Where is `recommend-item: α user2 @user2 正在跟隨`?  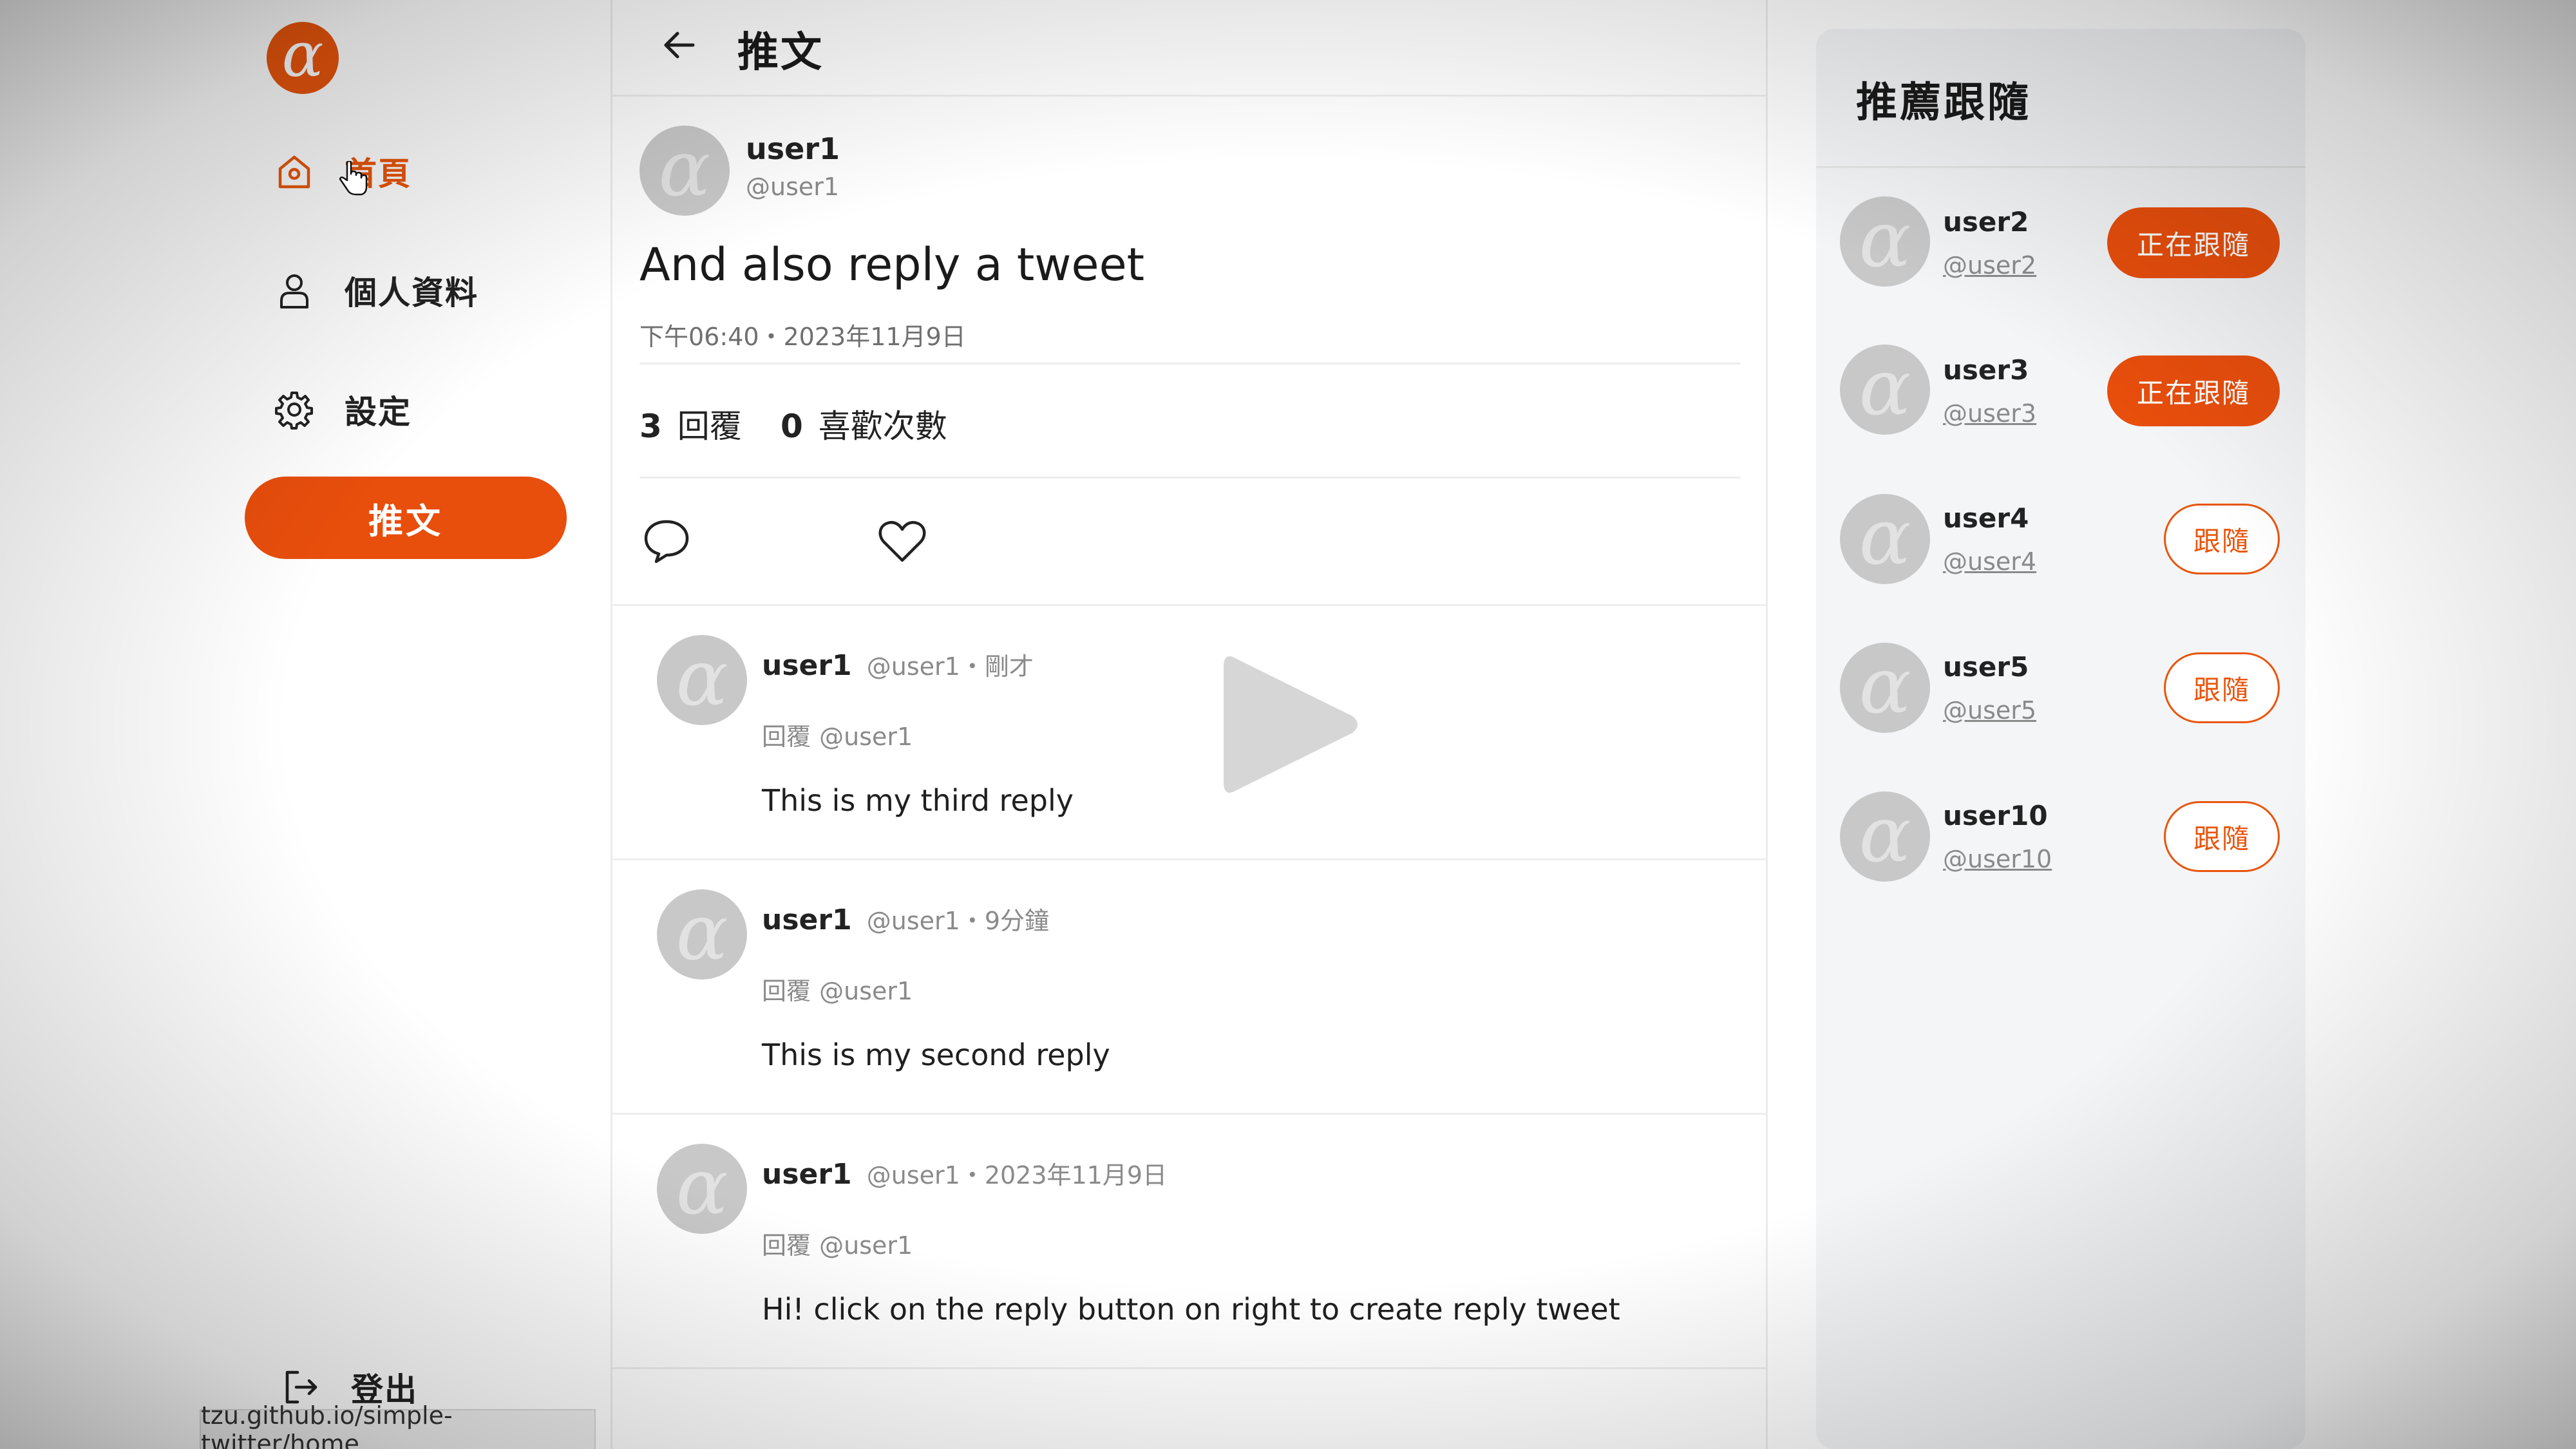
recommend-item: α user2 @user2 正在跟隨 is located at coordinates (2061, 241).